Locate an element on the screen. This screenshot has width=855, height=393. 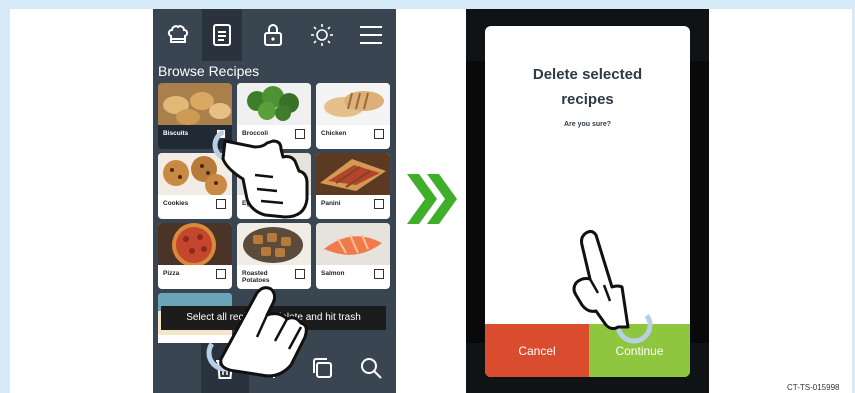
top-nav-bar is located at coordinates (274, 35).